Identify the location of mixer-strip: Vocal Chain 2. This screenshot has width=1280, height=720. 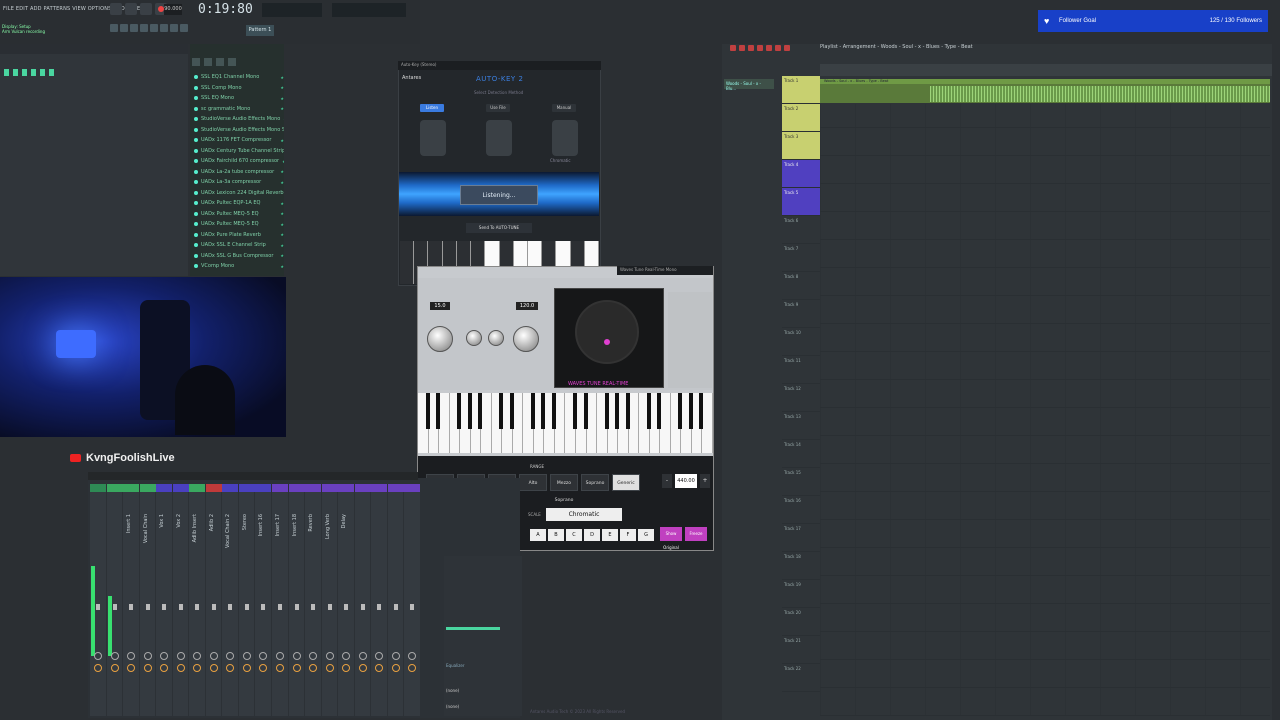
(230, 600).